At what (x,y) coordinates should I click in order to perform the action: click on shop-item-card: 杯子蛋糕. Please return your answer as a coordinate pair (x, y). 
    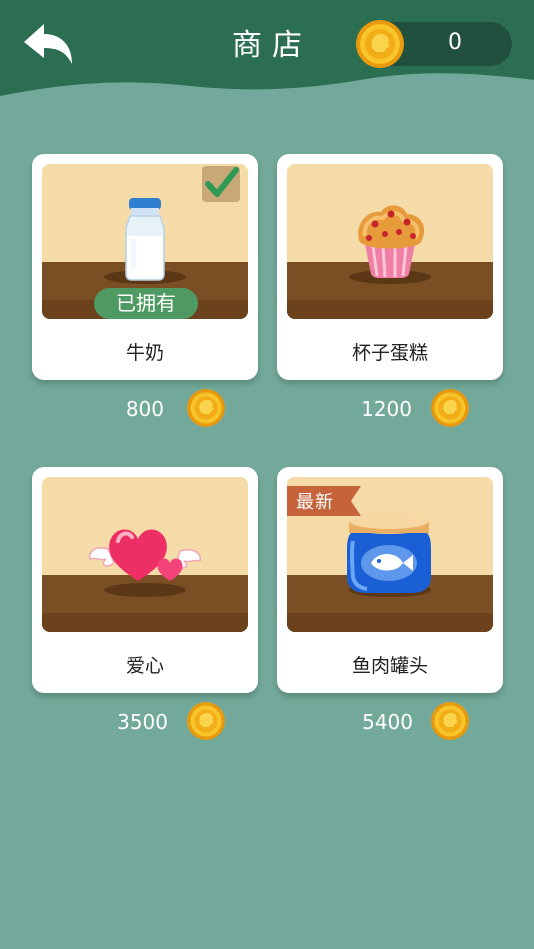
    Looking at the image, I should click on (390, 267).